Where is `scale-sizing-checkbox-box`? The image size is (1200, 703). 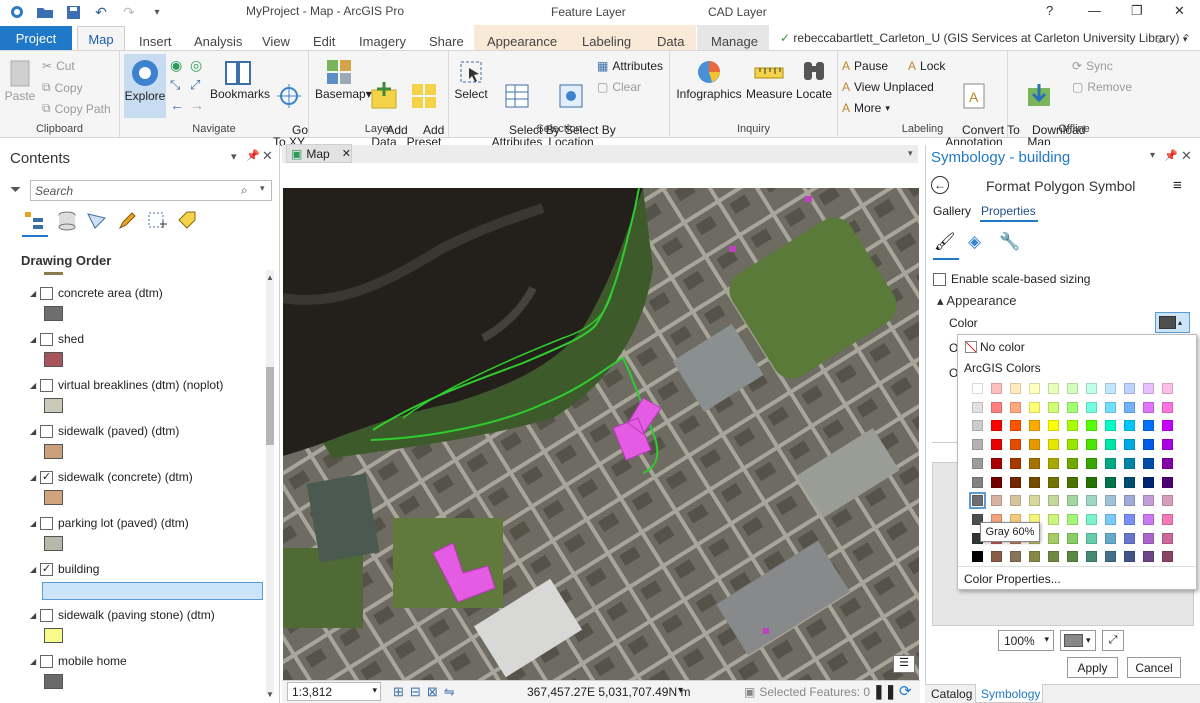 scale-sizing-checkbox-box is located at coordinates (939, 279).